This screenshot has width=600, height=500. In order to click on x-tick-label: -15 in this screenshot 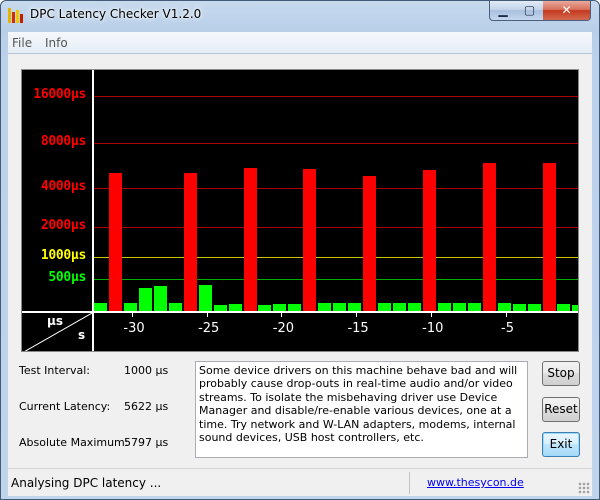, I will do `click(358, 328)`.